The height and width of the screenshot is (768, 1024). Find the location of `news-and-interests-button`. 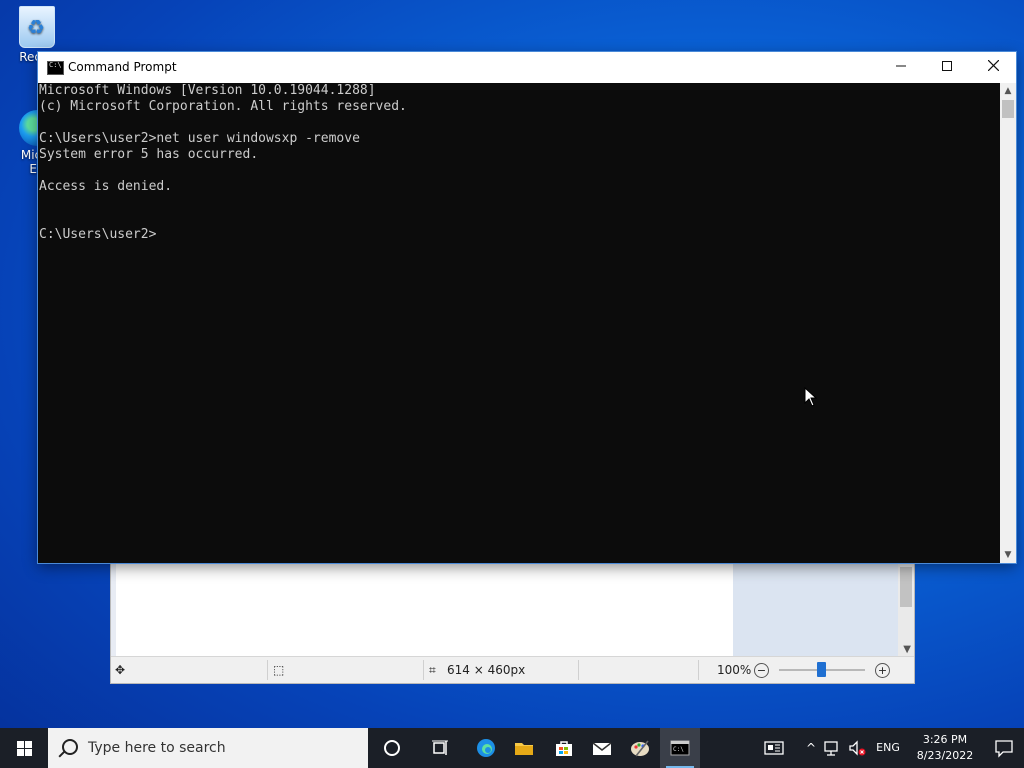

news-and-interests-button is located at coordinates (774, 748).